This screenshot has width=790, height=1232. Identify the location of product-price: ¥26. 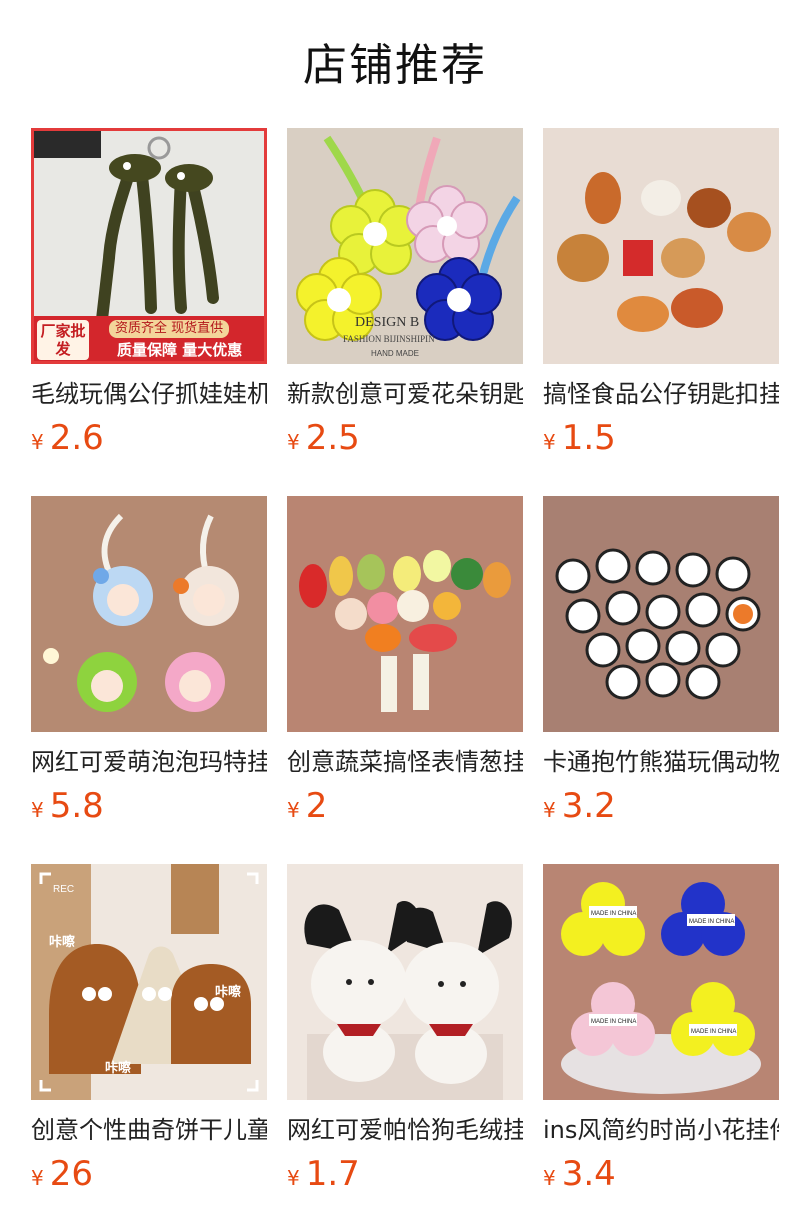
(149, 1174).